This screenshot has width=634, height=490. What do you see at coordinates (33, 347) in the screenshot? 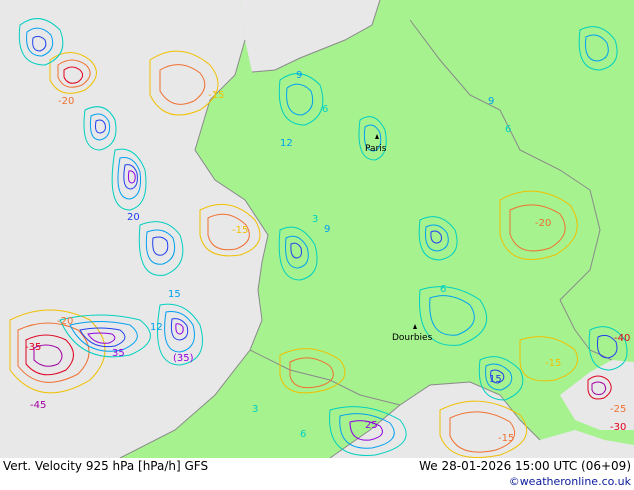
I see `contour-label: -35` at bounding box center [33, 347].